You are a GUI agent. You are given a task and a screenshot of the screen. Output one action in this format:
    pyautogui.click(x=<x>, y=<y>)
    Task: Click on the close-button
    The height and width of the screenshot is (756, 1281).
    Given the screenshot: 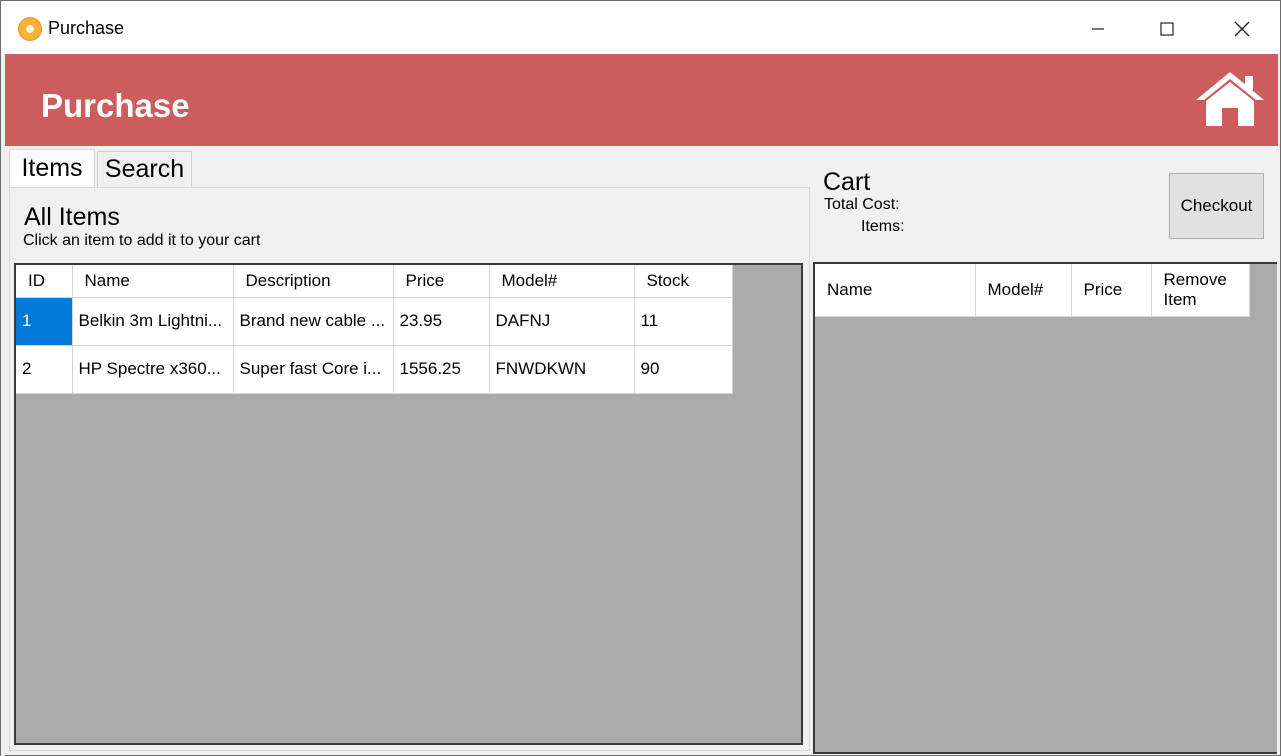 What is the action you would take?
    pyautogui.click(x=1242, y=29)
    